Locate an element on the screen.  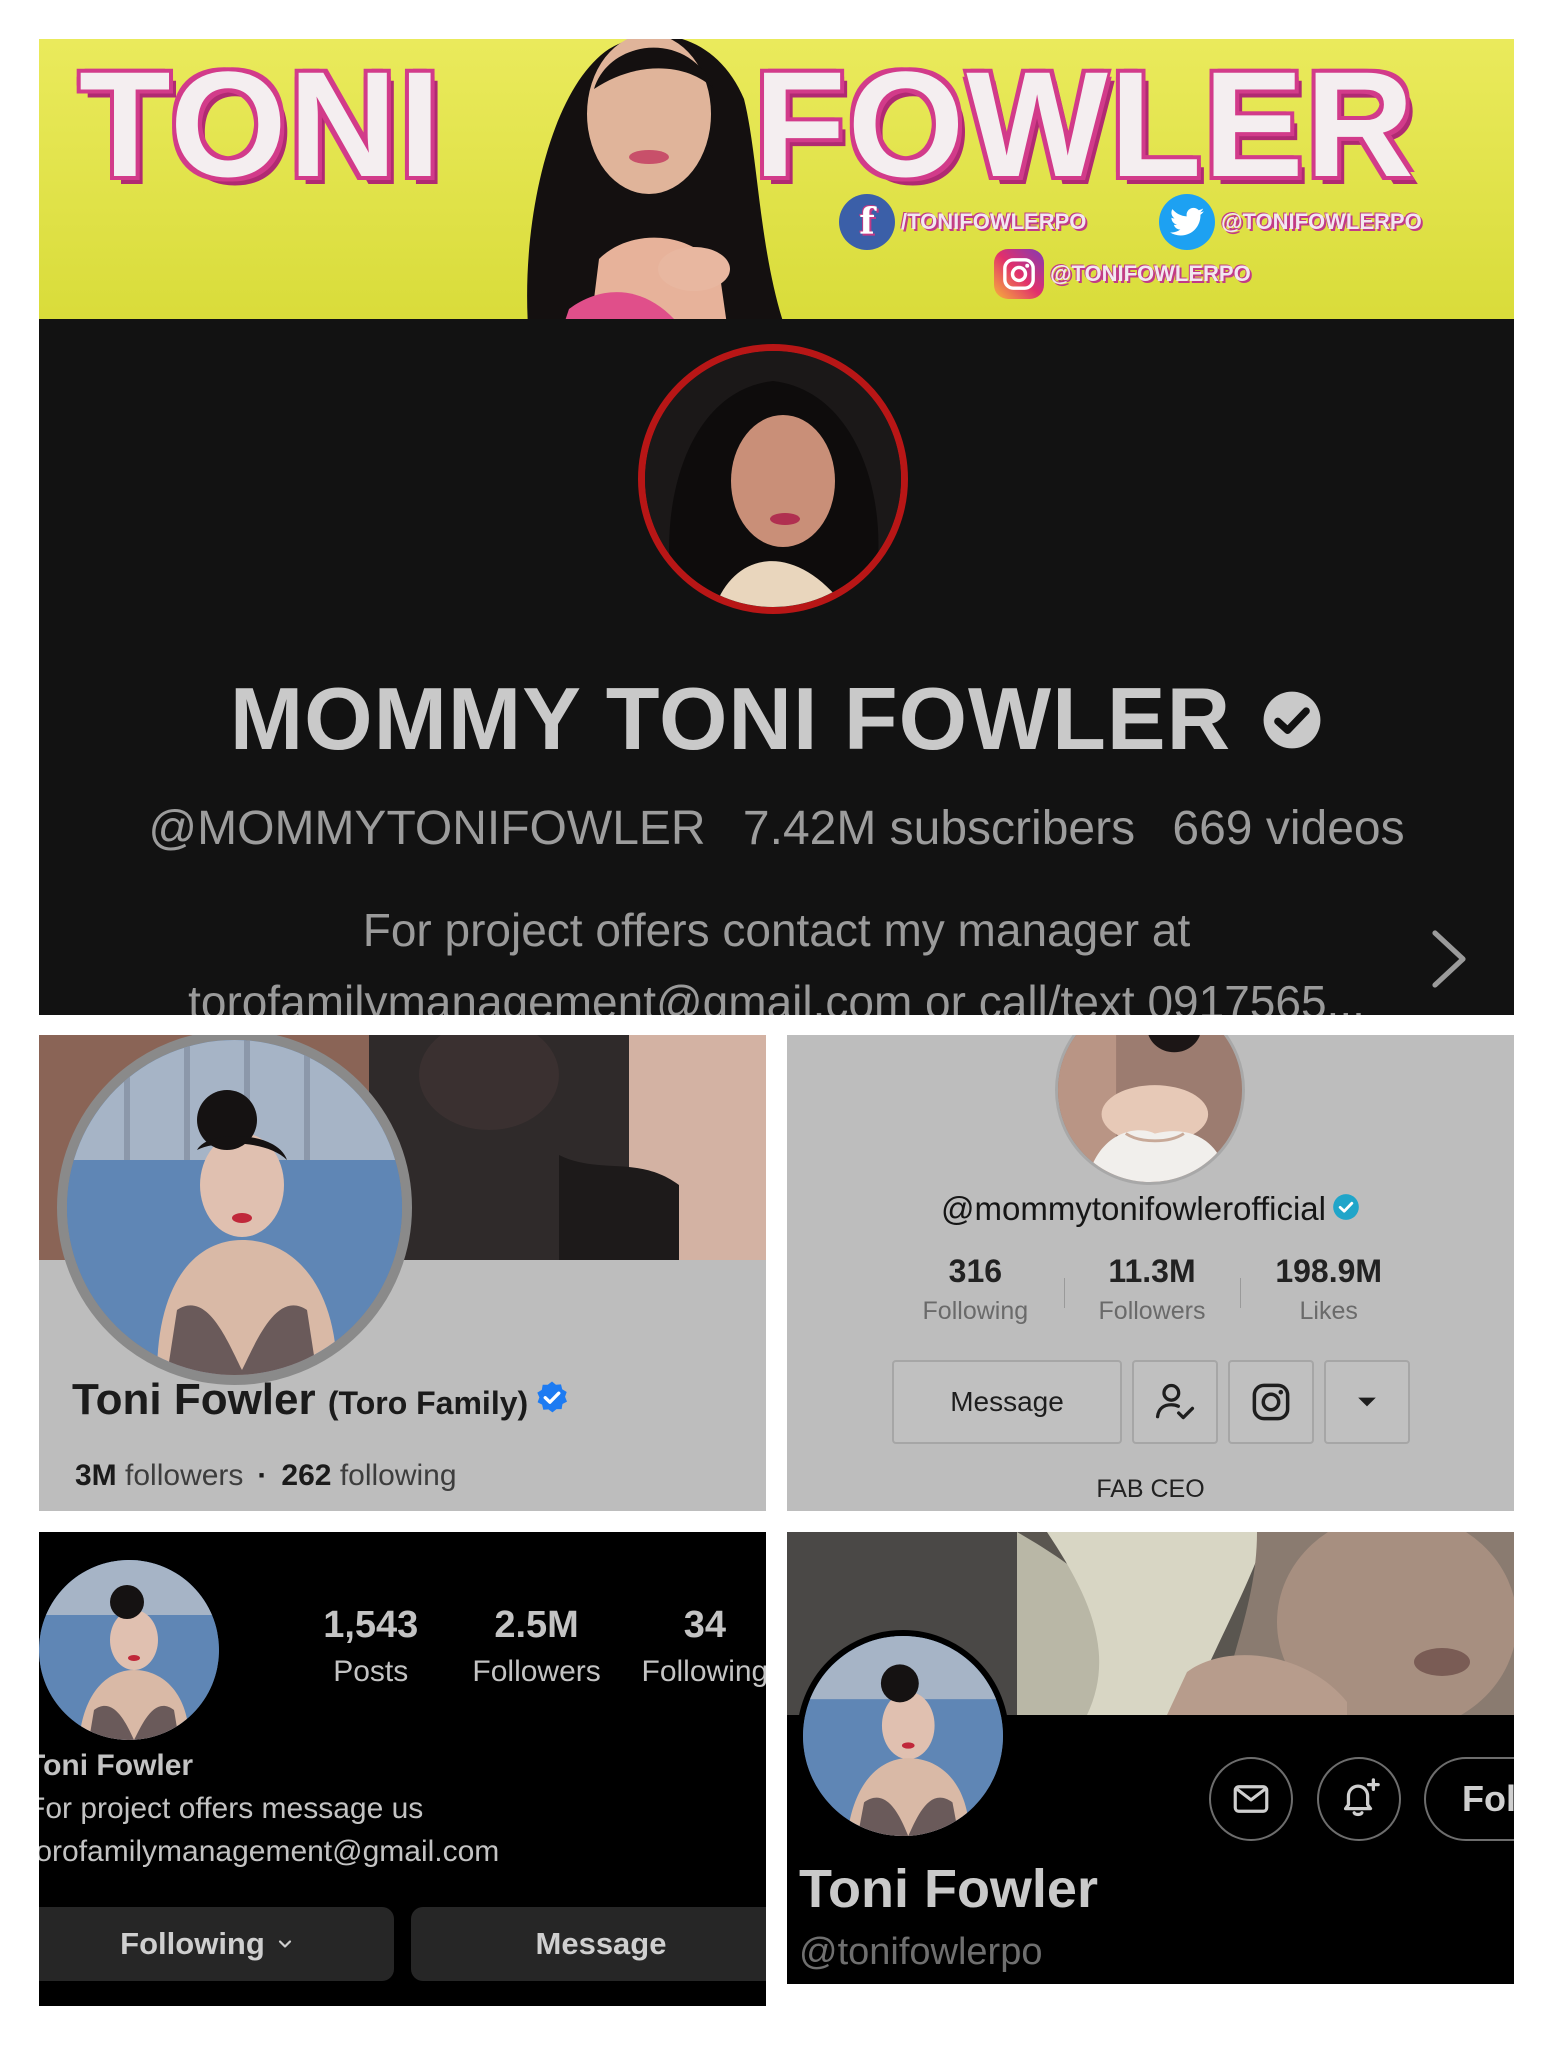
tiktok-actions: Message is located at coordinates (1151, 1402).